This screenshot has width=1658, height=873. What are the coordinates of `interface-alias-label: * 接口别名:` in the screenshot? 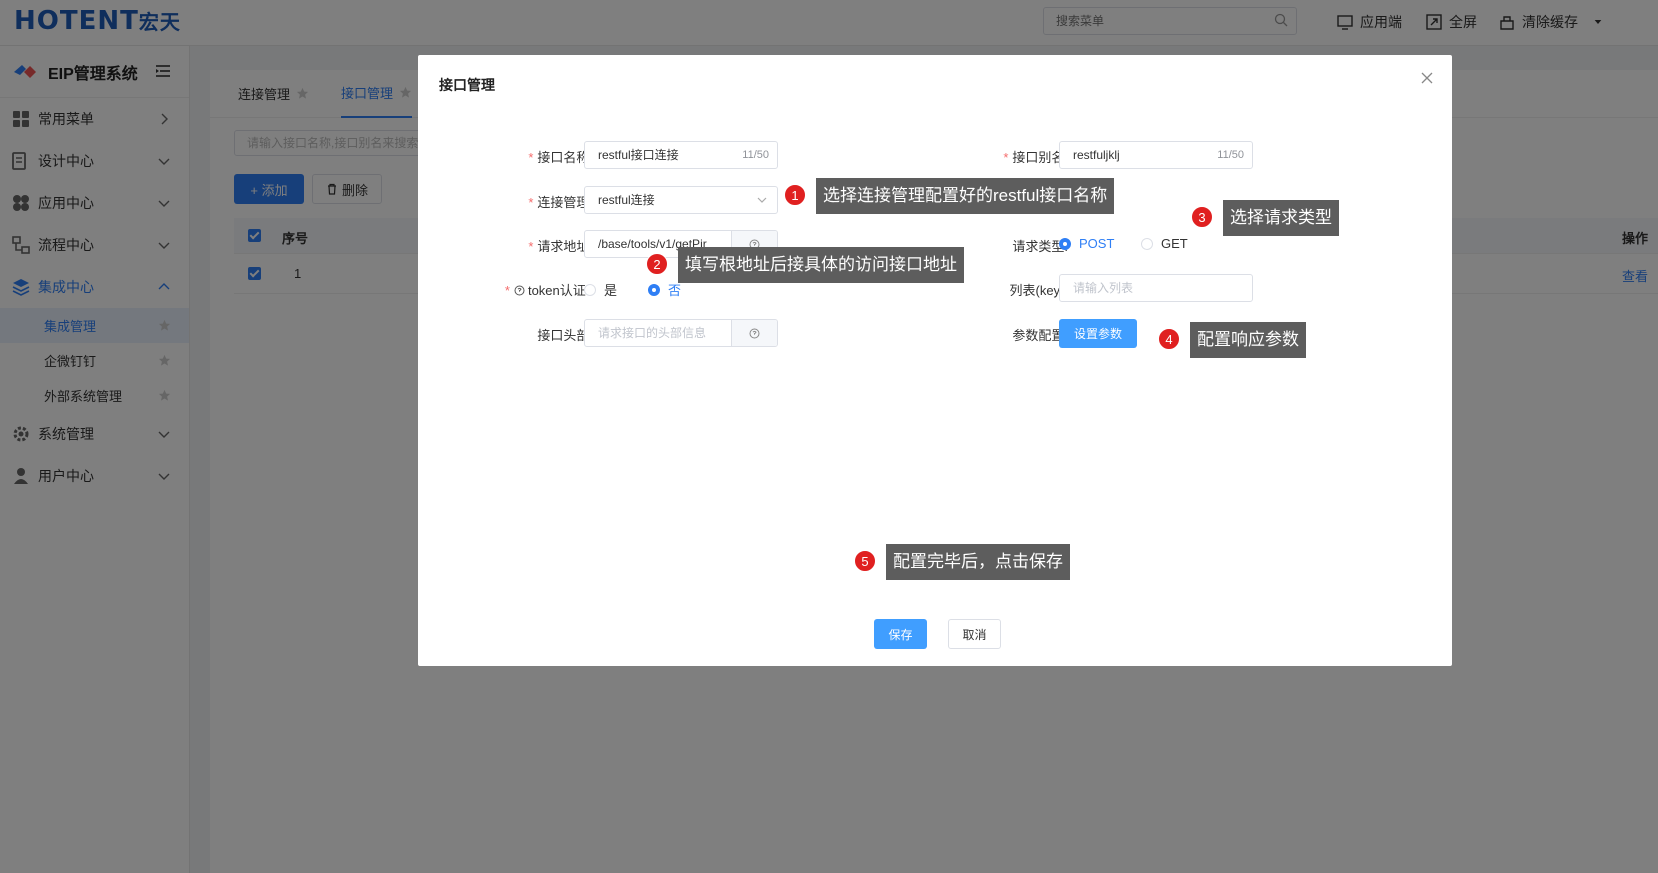 It's located at (1035, 157).